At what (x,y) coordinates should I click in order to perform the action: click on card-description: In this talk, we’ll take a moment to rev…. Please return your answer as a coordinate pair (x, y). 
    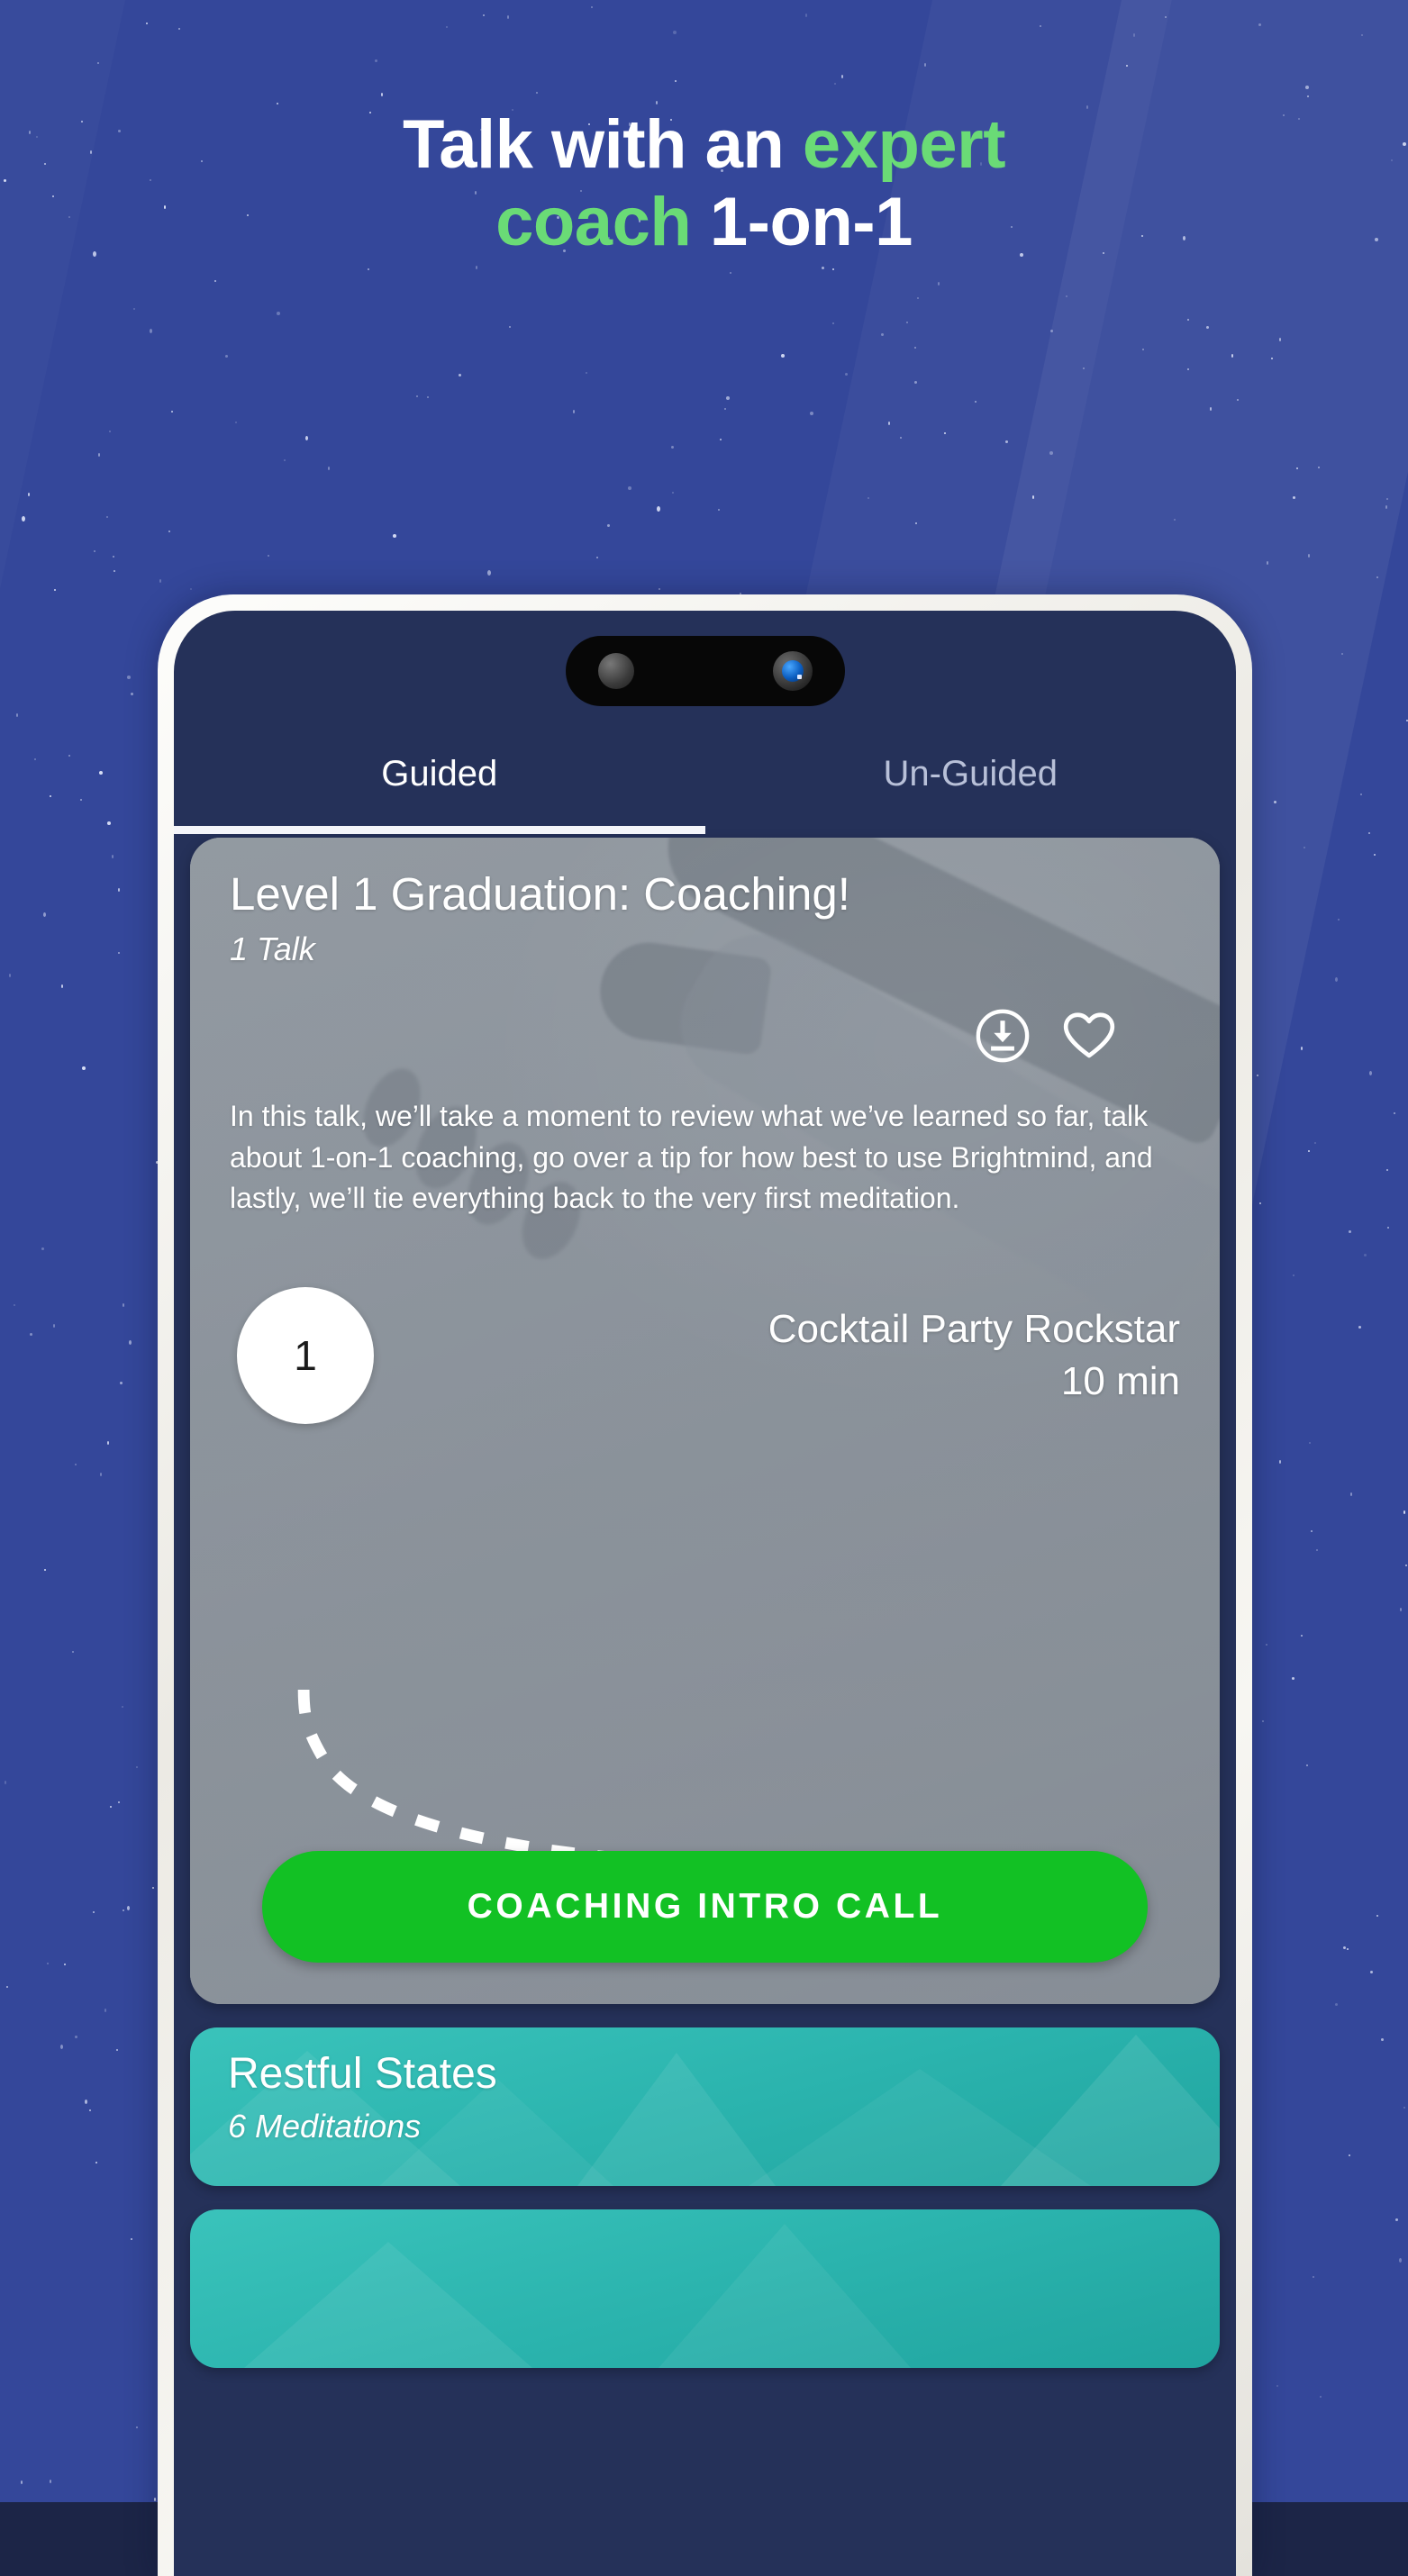
    Looking at the image, I should click on (691, 1157).